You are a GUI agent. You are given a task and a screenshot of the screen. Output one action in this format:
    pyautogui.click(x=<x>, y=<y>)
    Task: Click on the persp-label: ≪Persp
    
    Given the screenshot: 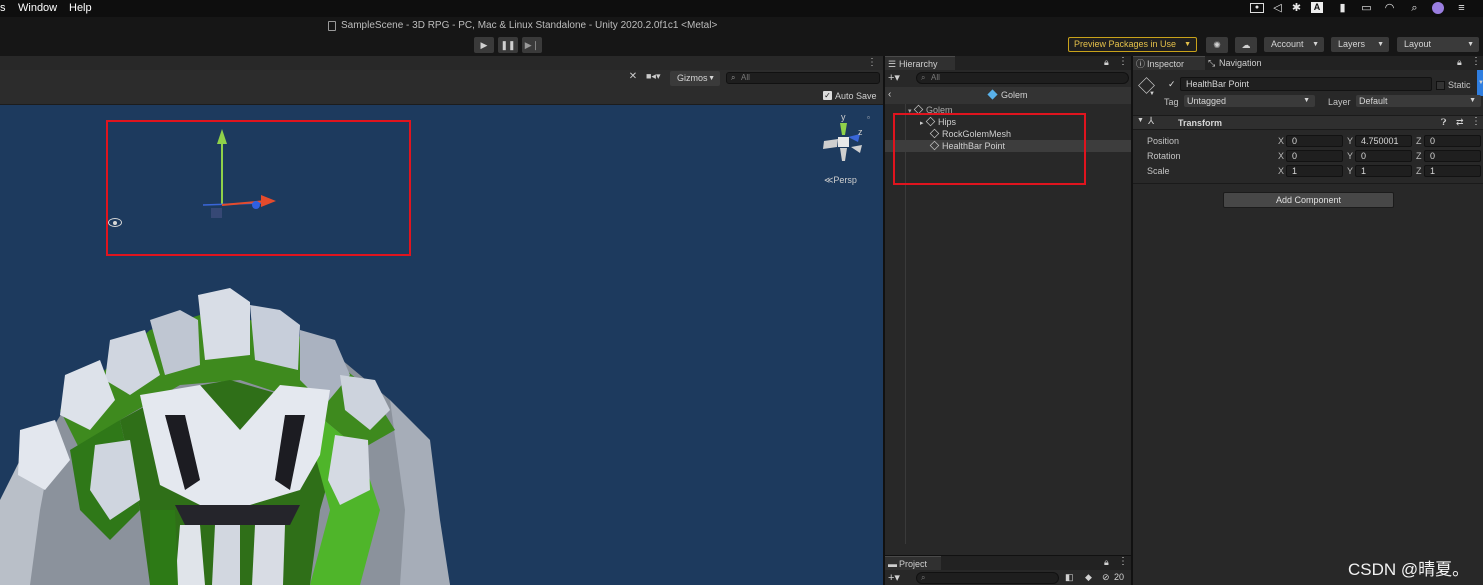 What is the action you would take?
    pyautogui.click(x=840, y=180)
    